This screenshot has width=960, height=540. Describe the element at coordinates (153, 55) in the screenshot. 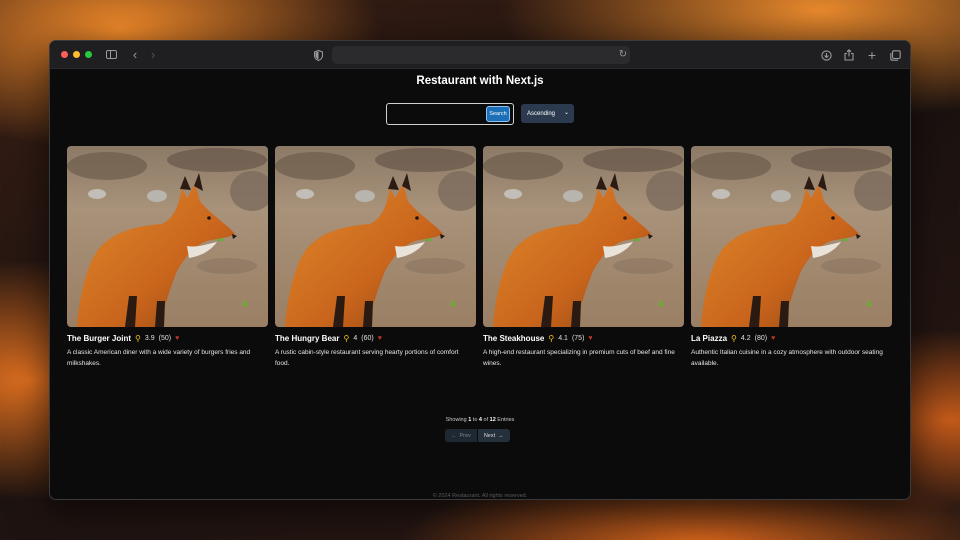

I see `forward-icon: ›` at that location.